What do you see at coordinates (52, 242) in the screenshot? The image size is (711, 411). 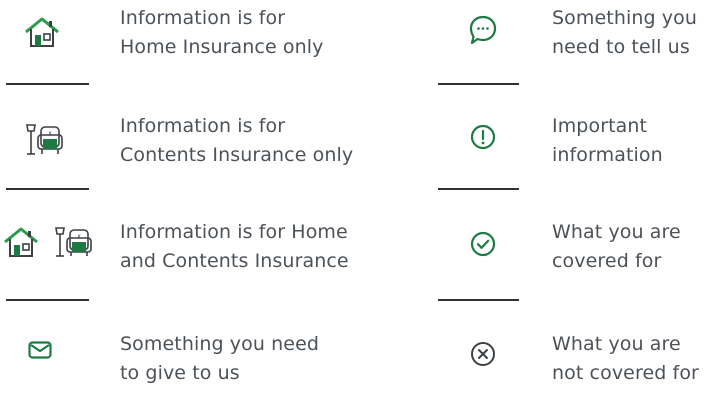 I see `house-lamp-armchair-icon: x` at bounding box center [52, 242].